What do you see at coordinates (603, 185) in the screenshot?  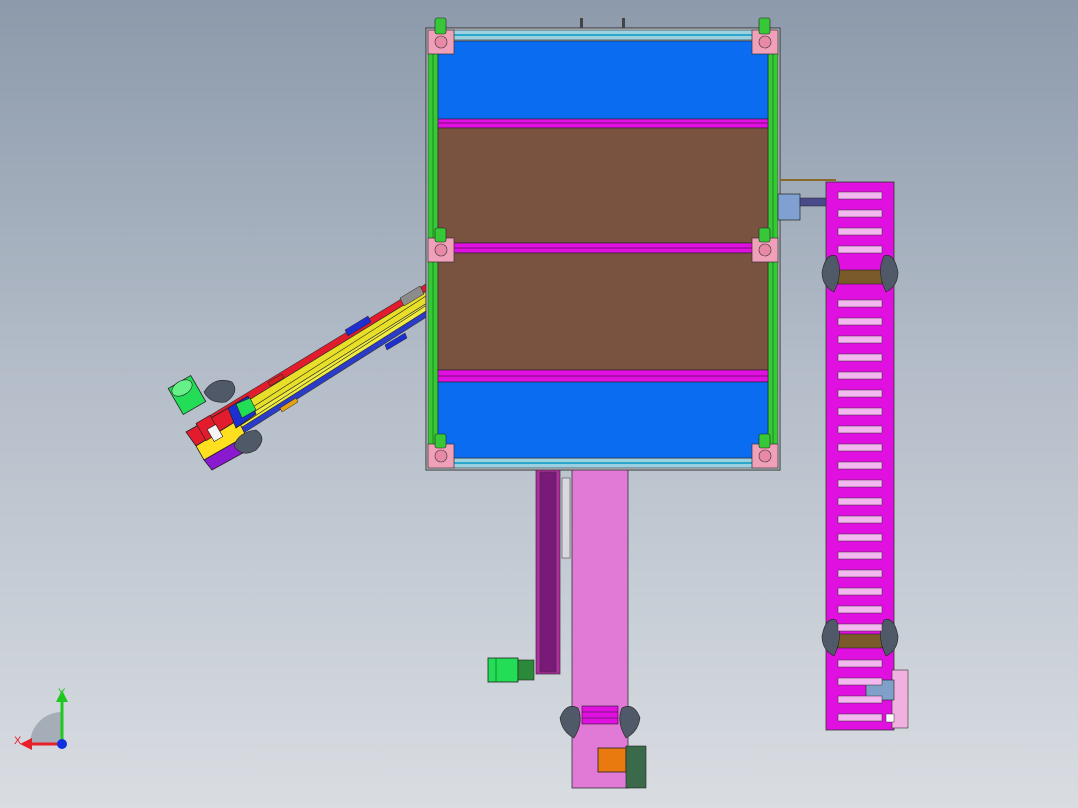 I see `brown-panel-upper` at bounding box center [603, 185].